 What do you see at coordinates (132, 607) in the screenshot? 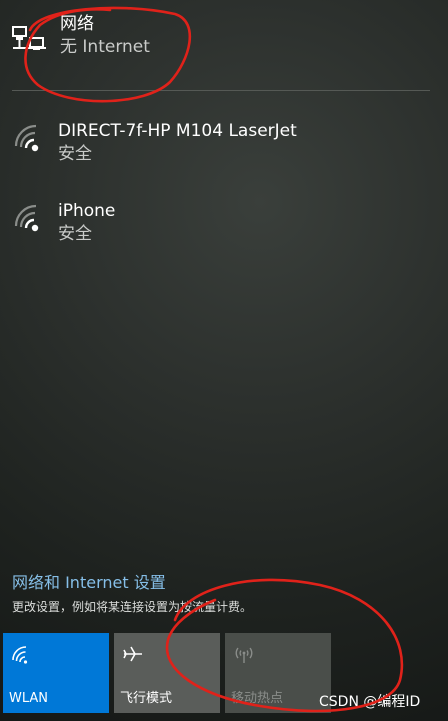
I see `network-settings-description: 更改设置，例如将某连接设置为按流量计费。` at bounding box center [132, 607].